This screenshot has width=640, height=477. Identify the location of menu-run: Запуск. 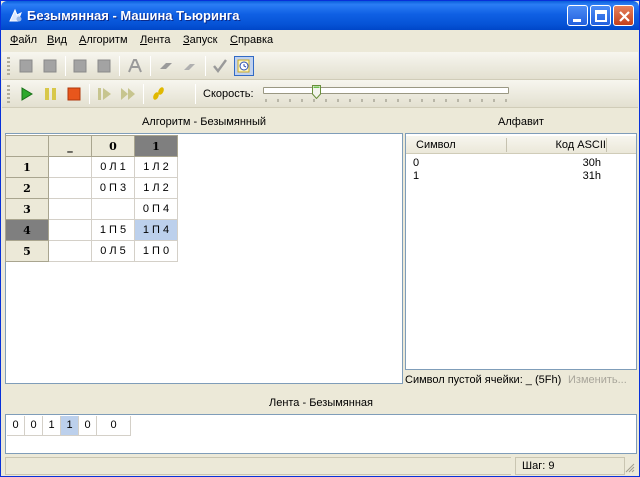
(200, 40).